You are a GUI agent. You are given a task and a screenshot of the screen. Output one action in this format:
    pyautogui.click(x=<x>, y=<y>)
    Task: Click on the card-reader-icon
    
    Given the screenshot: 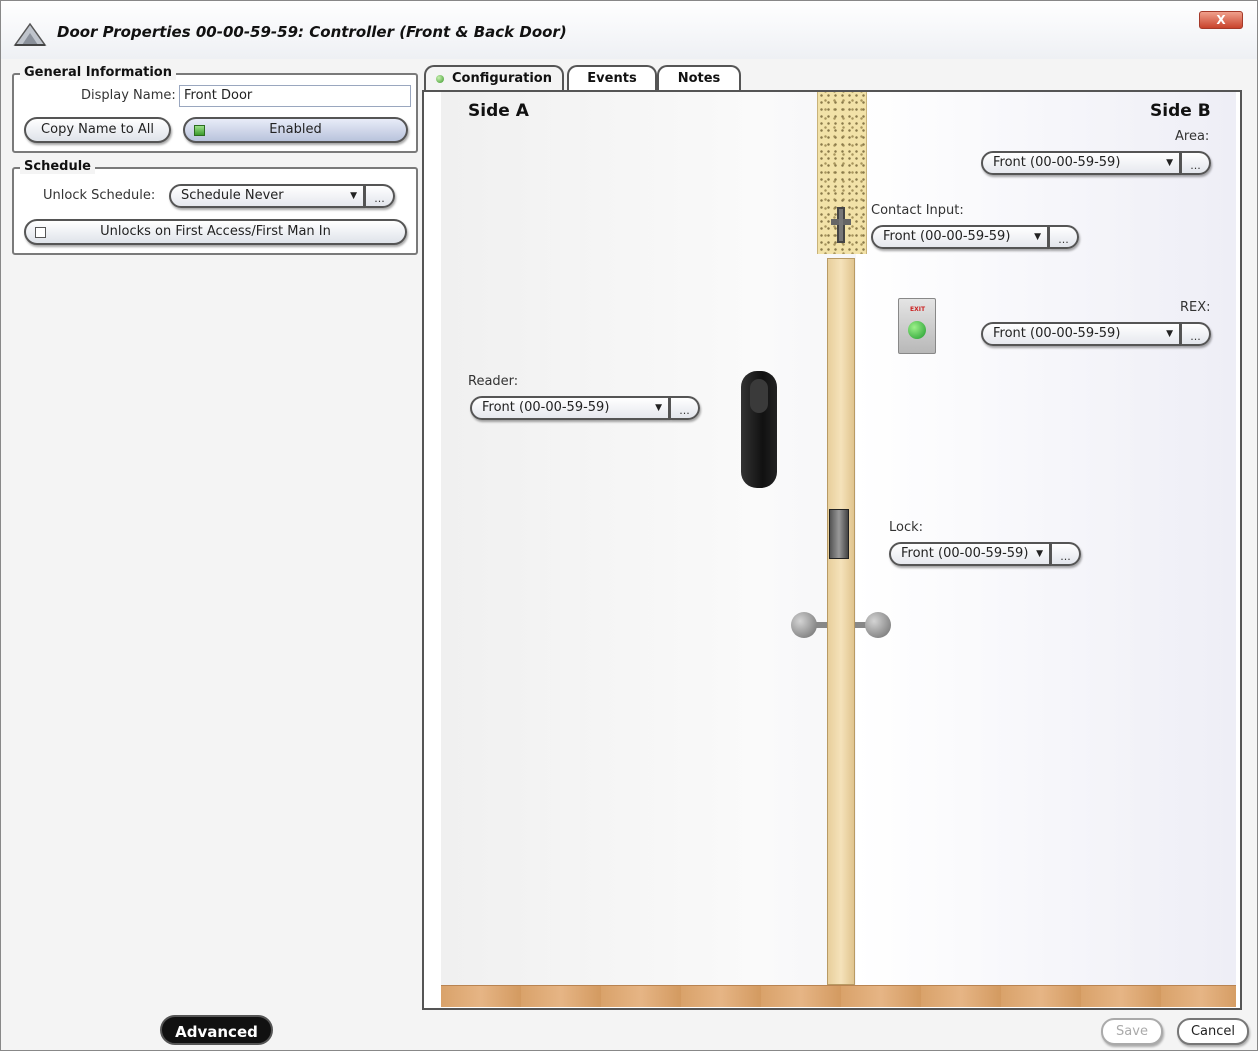 What is the action you would take?
    pyautogui.click(x=759, y=429)
    